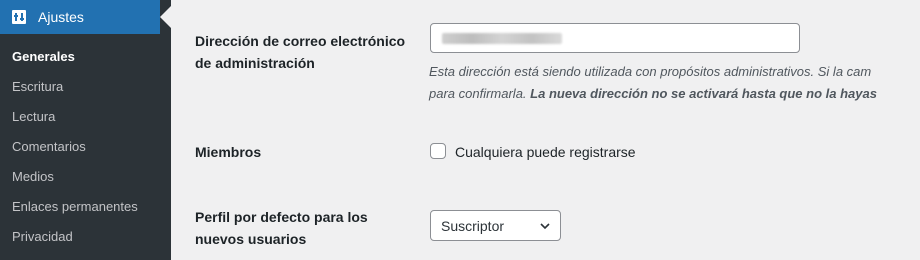 The width and height of the screenshot is (920, 260). What do you see at coordinates (228, 152) in the screenshot?
I see `membership-label: Miembros` at bounding box center [228, 152].